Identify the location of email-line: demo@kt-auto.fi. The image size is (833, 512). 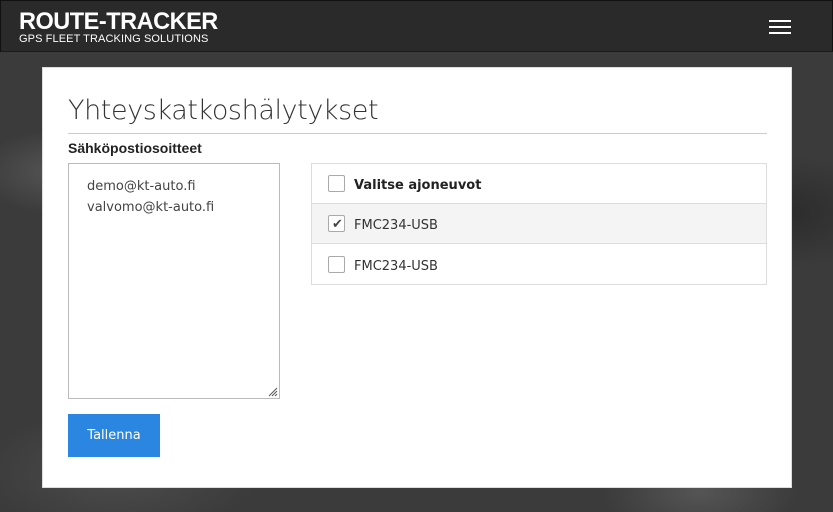
(141, 186).